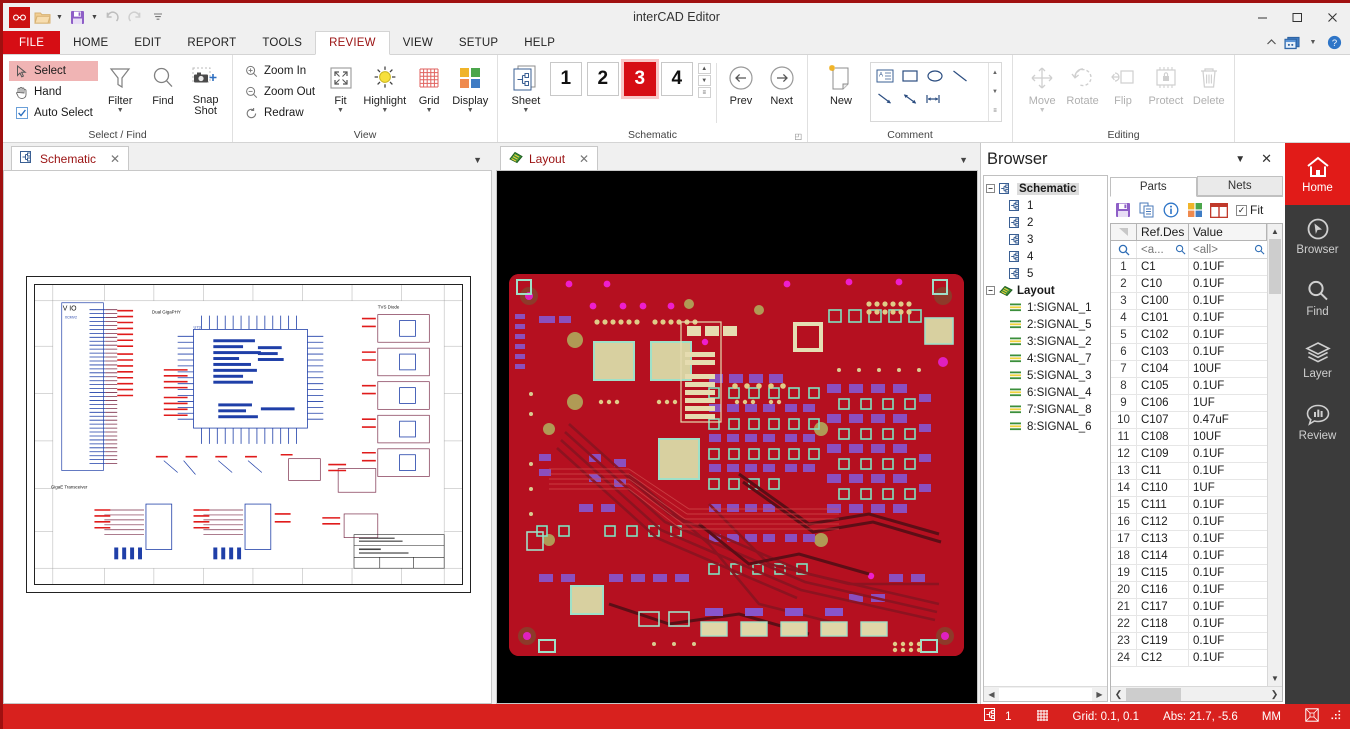  Describe the element at coordinates (1313, 43) in the screenshot. I see `window-mode-caret: ▼` at that location.